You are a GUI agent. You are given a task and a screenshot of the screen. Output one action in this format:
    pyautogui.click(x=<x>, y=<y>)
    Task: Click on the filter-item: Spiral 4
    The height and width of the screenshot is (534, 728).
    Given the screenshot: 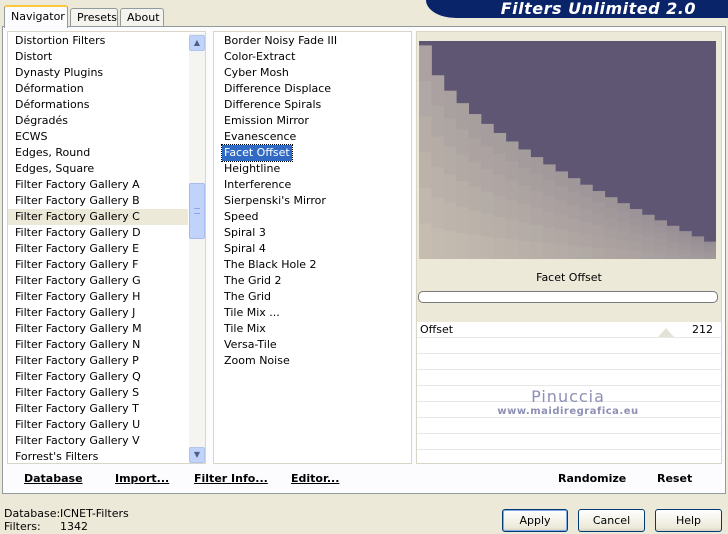 What is the action you would take?
    pyautogui.click(x=276, y=249)
    